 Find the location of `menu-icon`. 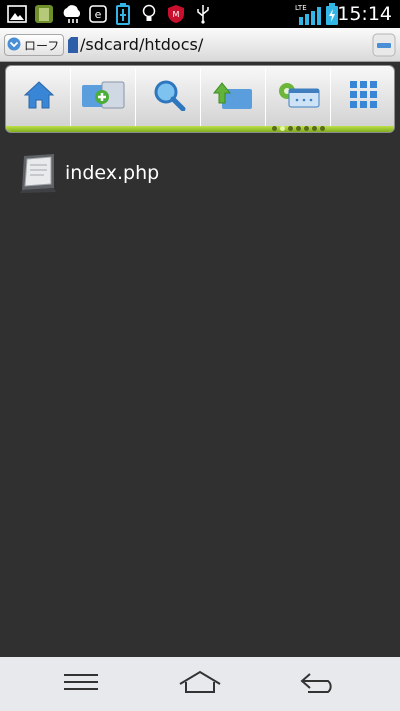

menu-icon is located at coordinates (81, 684).